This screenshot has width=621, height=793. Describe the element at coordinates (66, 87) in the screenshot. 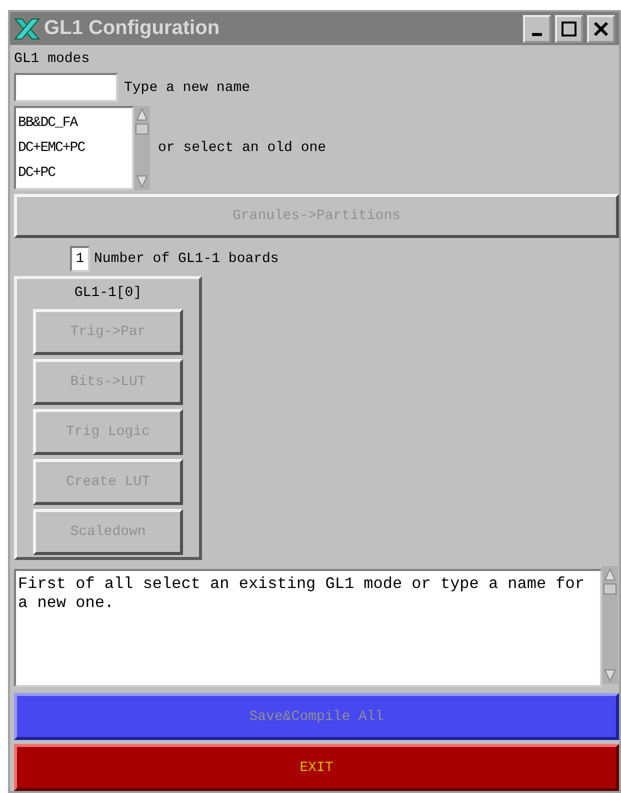

I see `name-field` at that location.